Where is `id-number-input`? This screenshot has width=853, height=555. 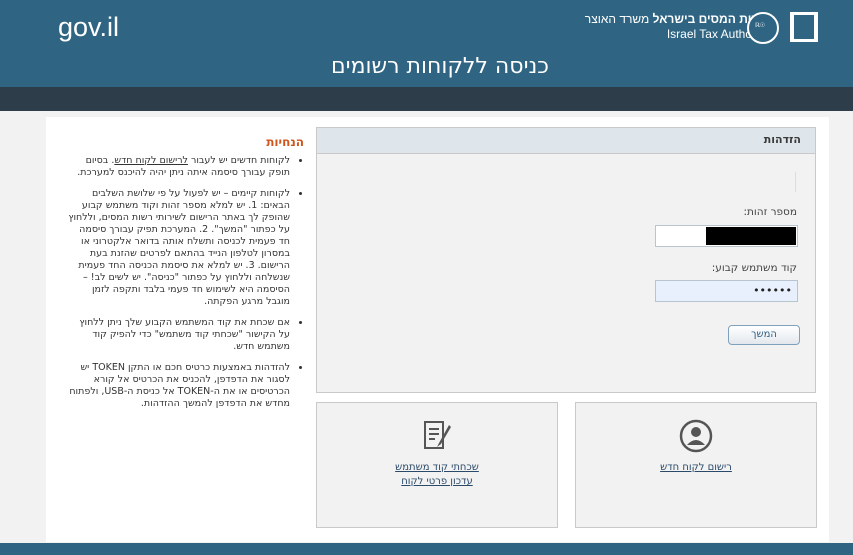 id-number-input is located at coordinates (726, 236).